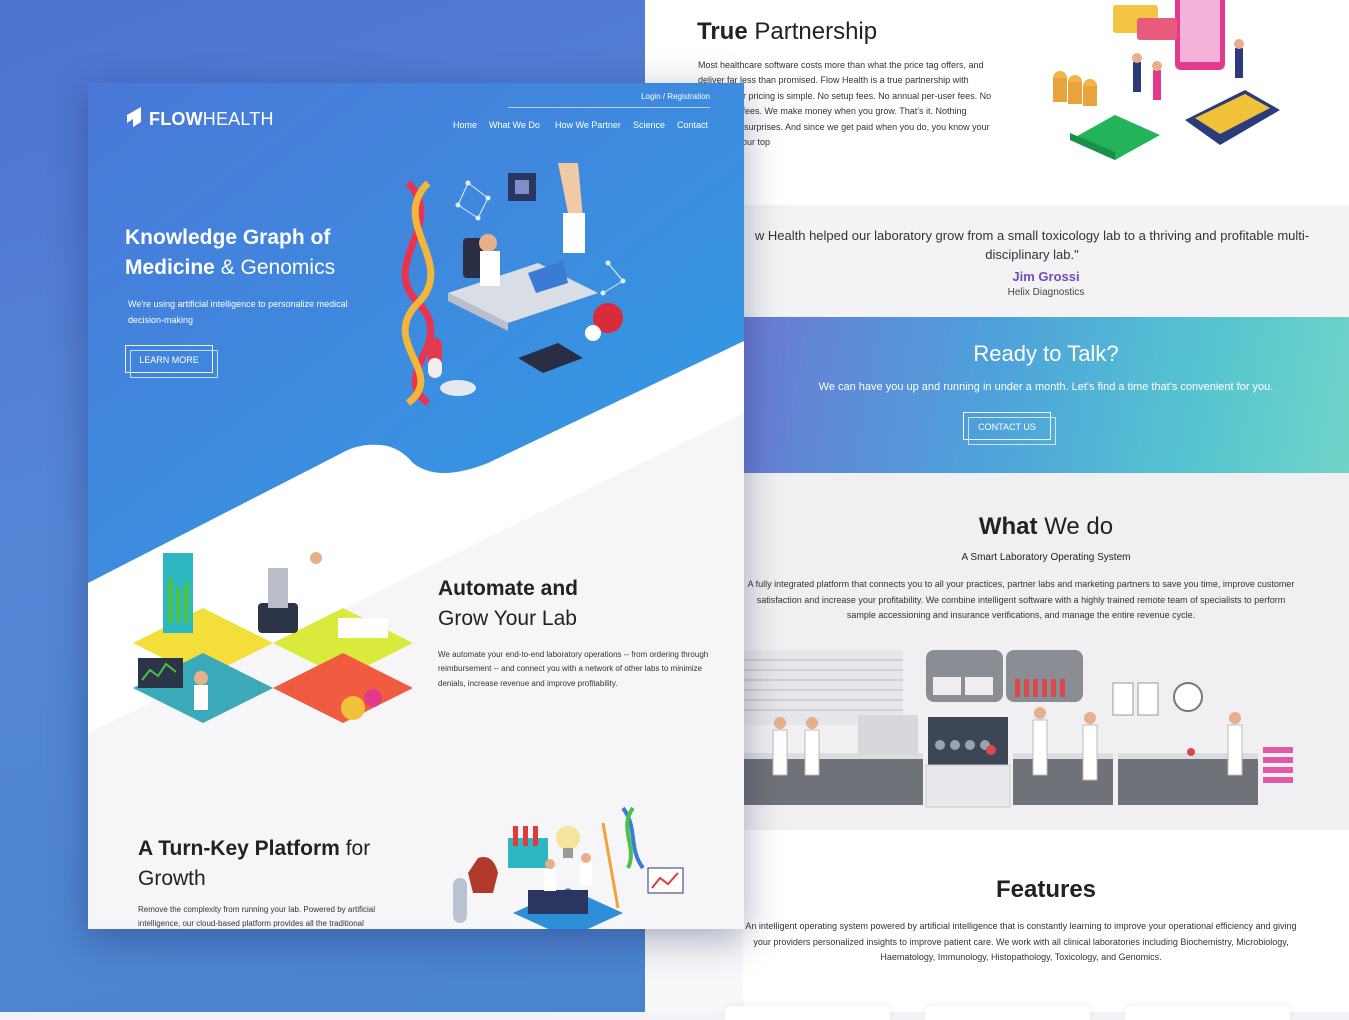 The width and height of the screenshot is (1349, 1020). What do you see at coordinates (1009, 428) in the screenshot?
I see `contact-us-button: CONTACT US` at bounding box center [1009, 428].